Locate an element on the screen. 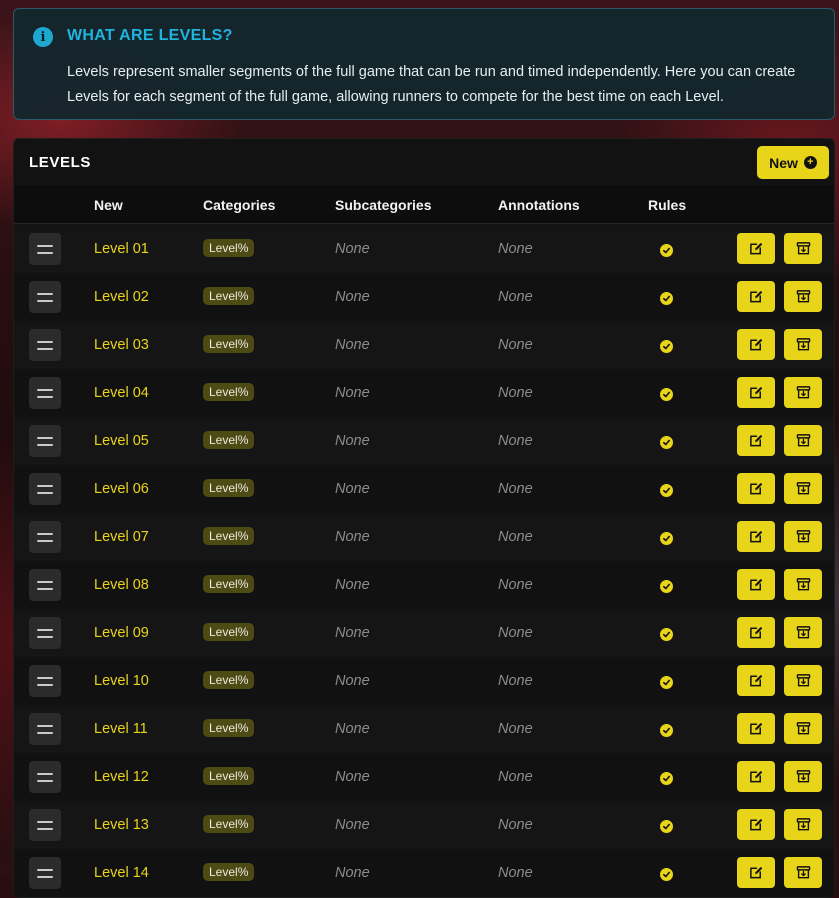 Image resolution: width=839 pixels, height=898 pixels. new-button-label: New is located at coordinates (783, 162).